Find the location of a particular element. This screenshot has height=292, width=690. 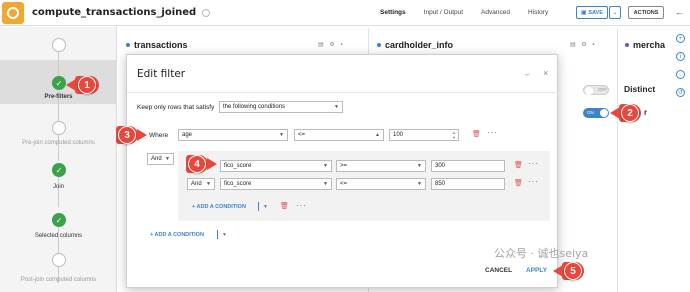

modal-title: Edit filter is located at coordinates (161, 74).